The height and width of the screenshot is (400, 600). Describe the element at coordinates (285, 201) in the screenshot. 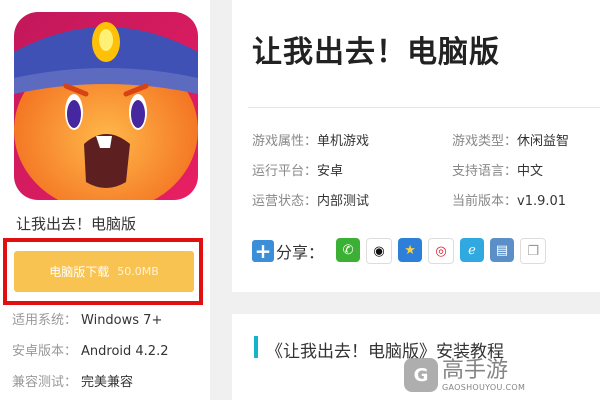

I see `attr-key: 运营状态：` at that location.